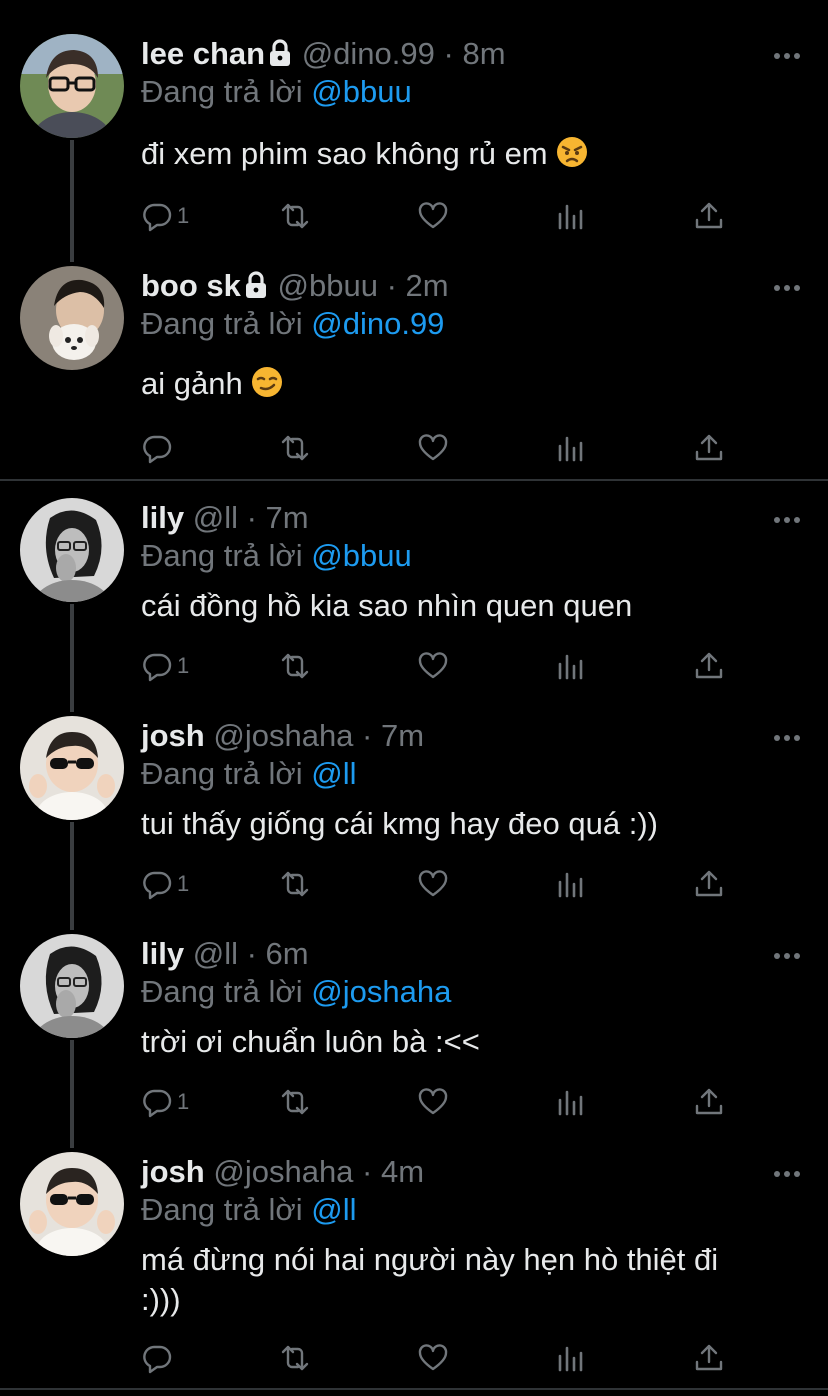 The height and width of the screenshot is (1396, 828). I want to click on tweet-text: ai gảnh, so click(461, 386).